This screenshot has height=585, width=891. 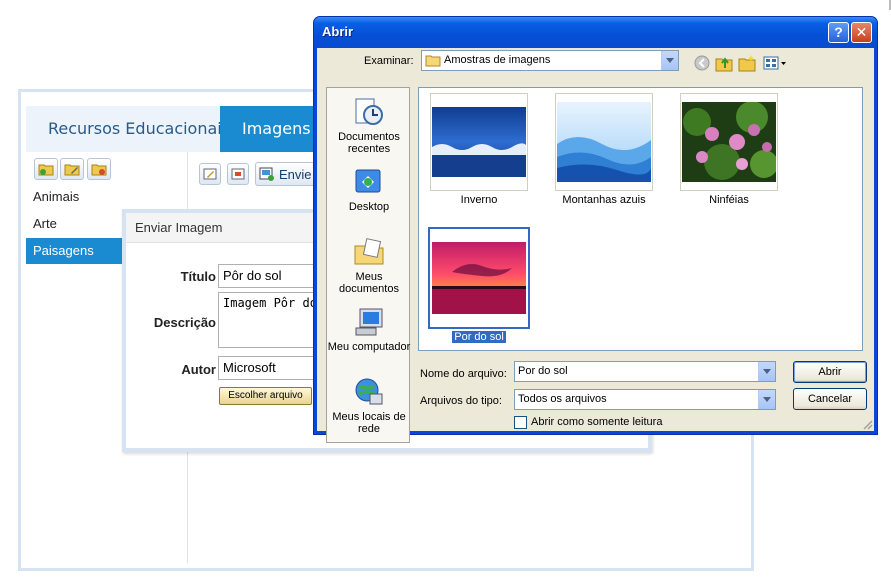 I want to click on edit-image-icon, so click(x=210, y=174).